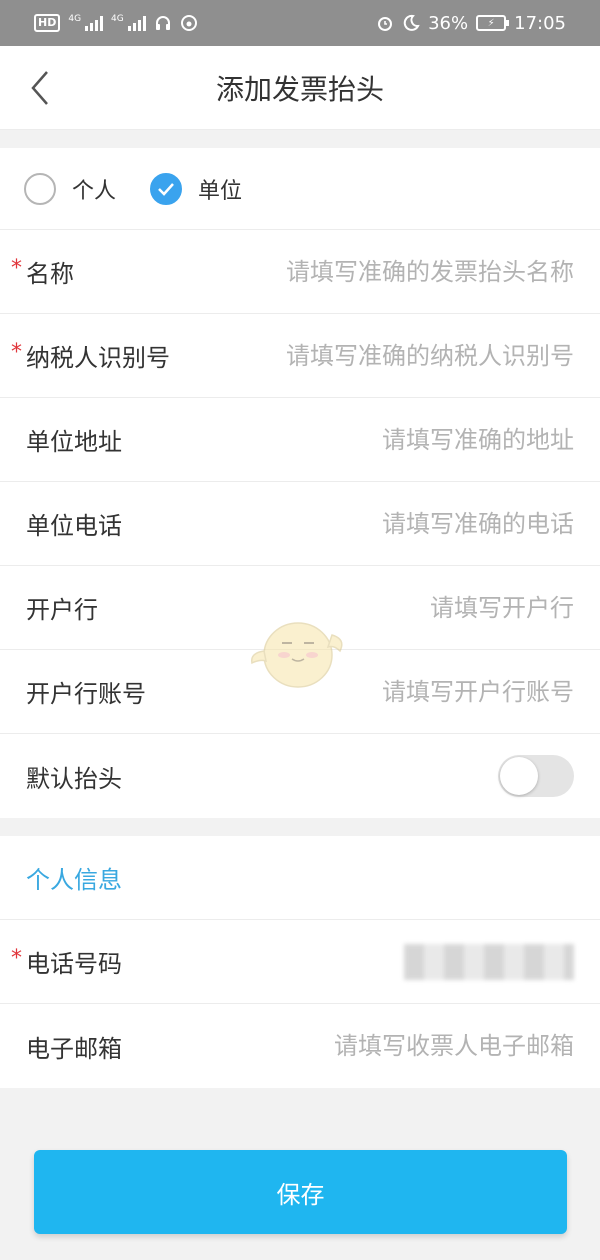  Describe the element at coordinates (62, 610) in the screenshot. I see `field-label-bank: 开户行` at that location.